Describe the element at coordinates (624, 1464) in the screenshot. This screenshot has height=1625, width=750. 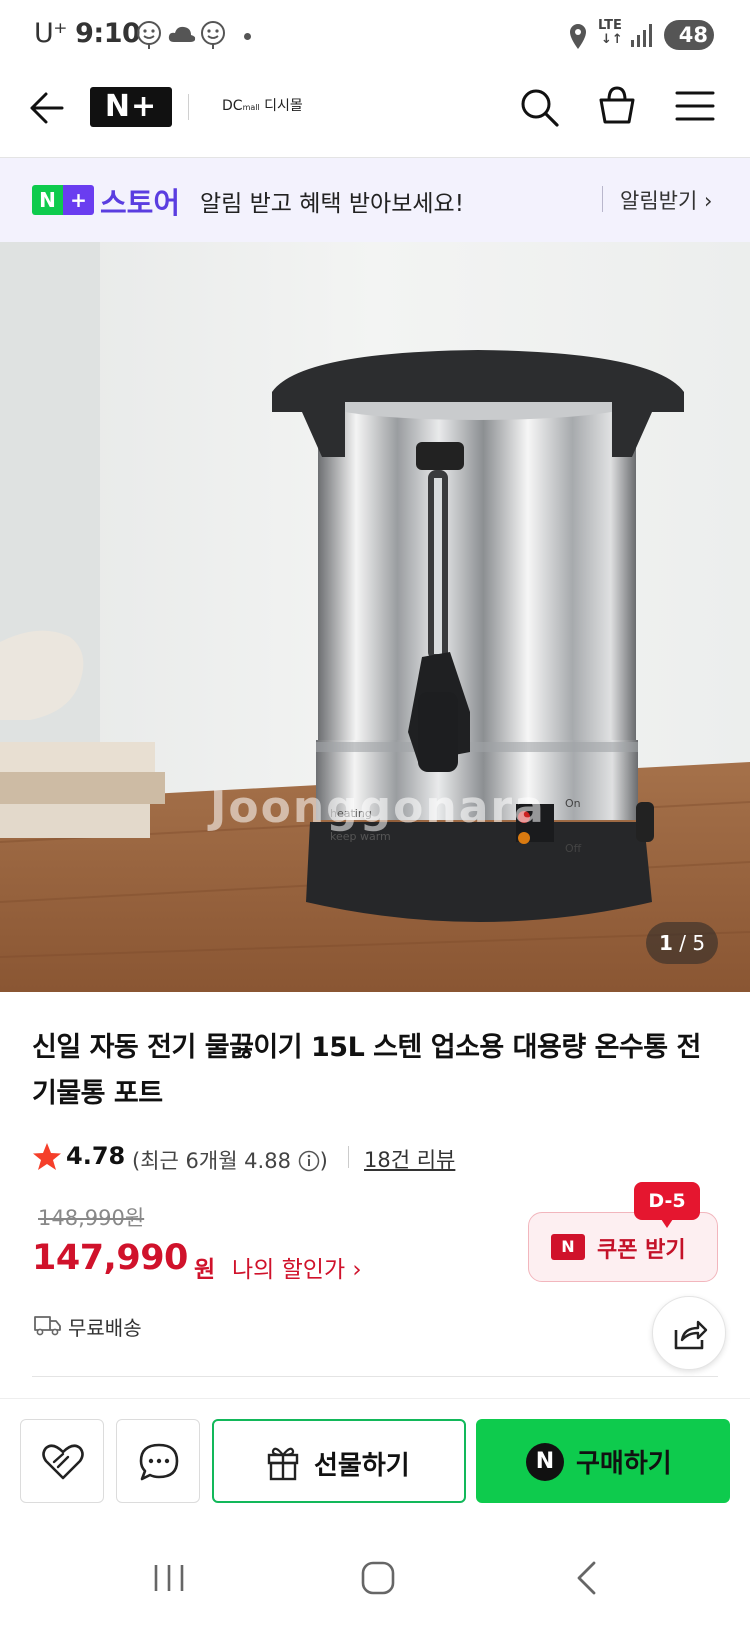
I see `buy-label: 구매하기` at that location.